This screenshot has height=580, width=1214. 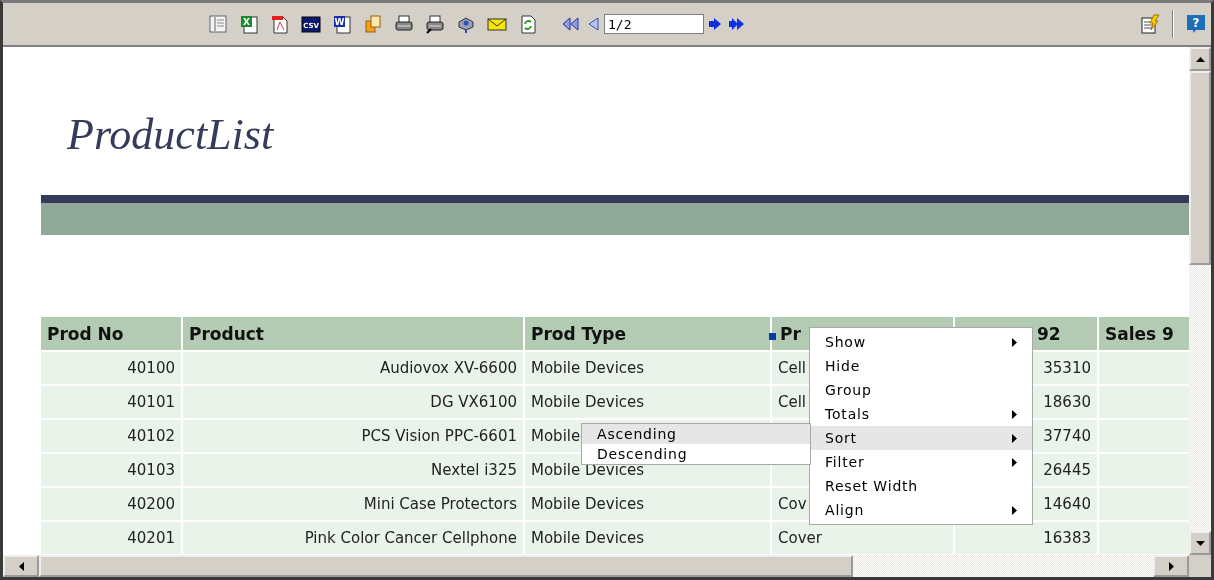 I want to click on column-header: Prod Type, so click(x=647, y=333).